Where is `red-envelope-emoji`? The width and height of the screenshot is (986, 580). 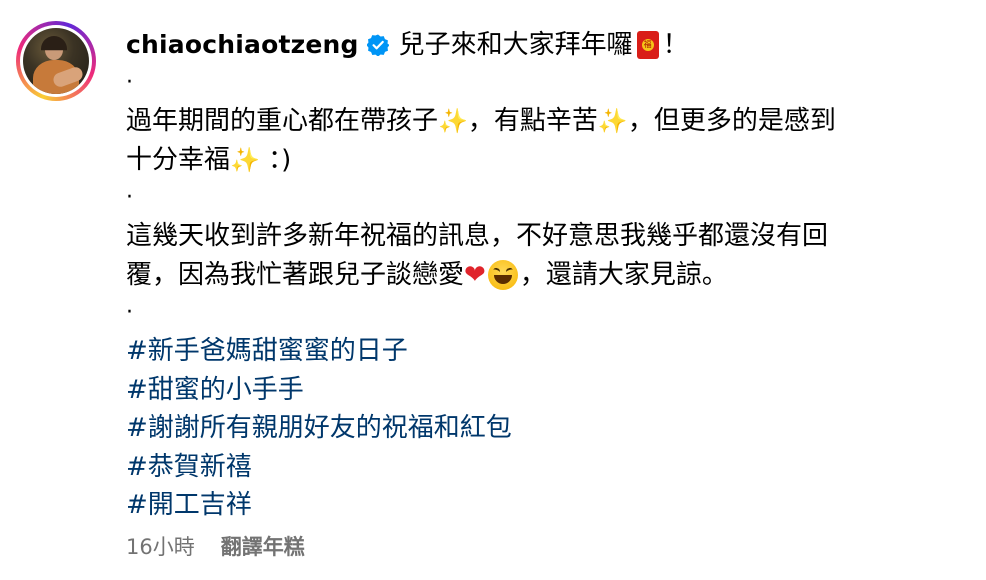 red-envelope-emoji is located at coordinates (647, 45).